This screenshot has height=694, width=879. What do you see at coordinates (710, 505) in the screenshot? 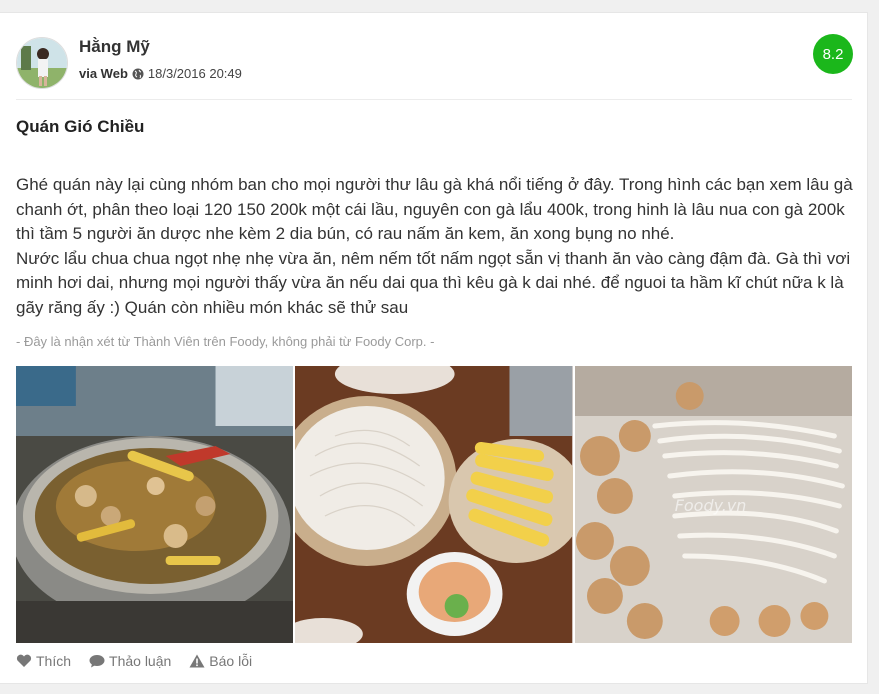
I see `photo-watermark: Foody.vn` at bounding box center [710, 505].